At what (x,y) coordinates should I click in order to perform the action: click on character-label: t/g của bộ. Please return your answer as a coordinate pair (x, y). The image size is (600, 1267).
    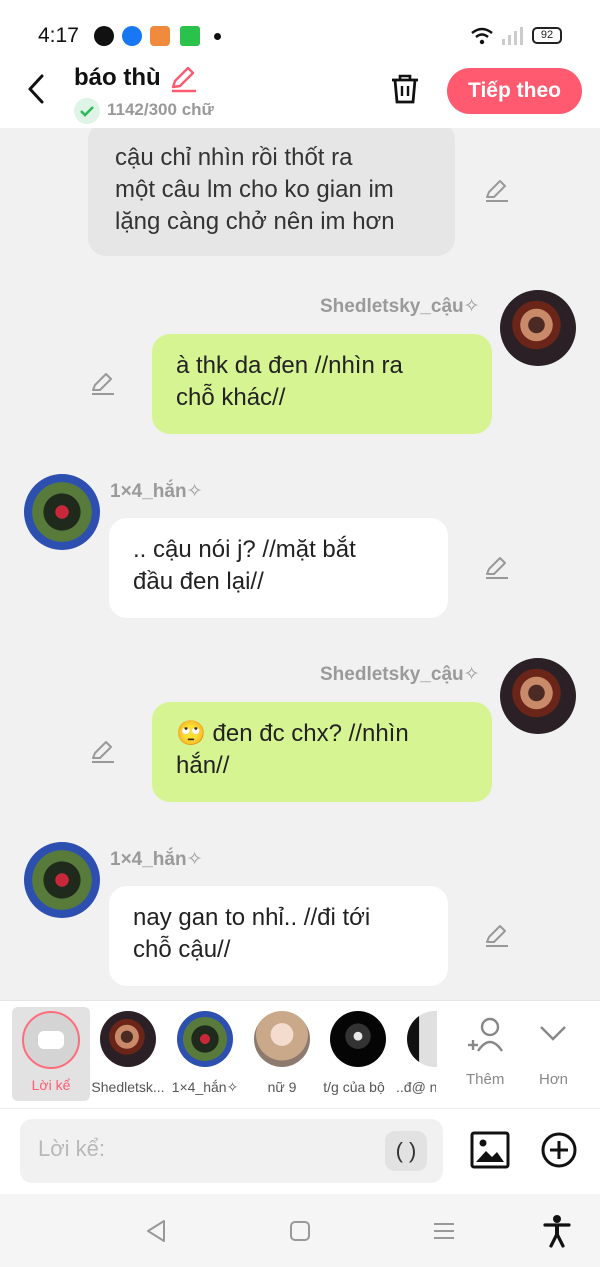
    Looking at the image, I should click on (354, 1087).